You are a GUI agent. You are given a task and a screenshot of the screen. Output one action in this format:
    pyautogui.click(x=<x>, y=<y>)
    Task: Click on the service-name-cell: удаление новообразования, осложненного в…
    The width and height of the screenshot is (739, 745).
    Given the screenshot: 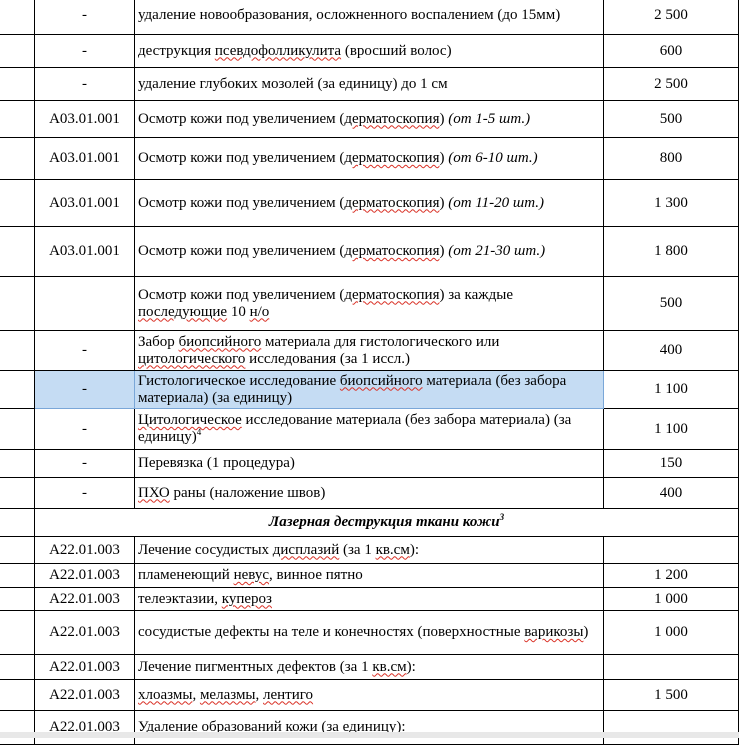 What is the action you would take?
    pyautogui.click(x=369, y=17)
    